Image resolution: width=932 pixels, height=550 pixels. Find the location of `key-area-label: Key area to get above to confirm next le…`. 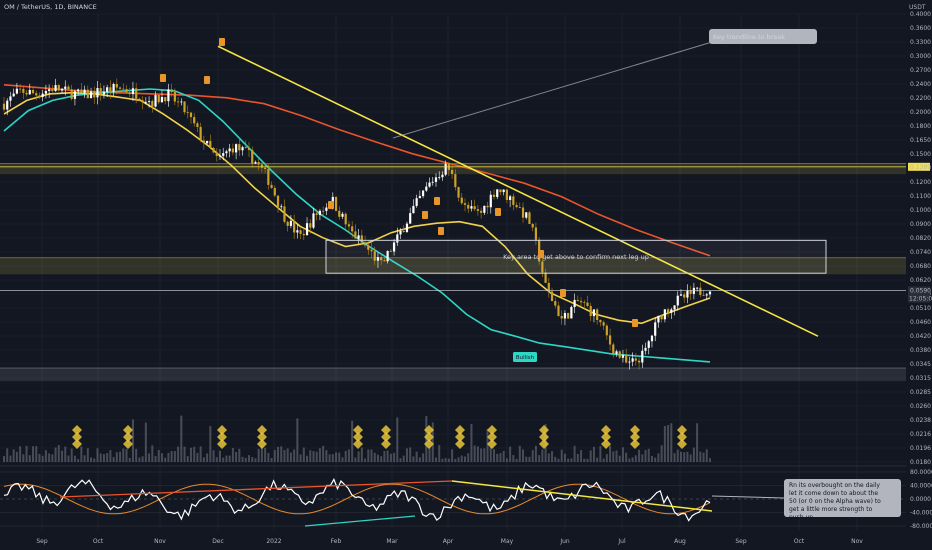

key-area-label: Key area to get above to confirm next le… is located at coordinates (576, 257).